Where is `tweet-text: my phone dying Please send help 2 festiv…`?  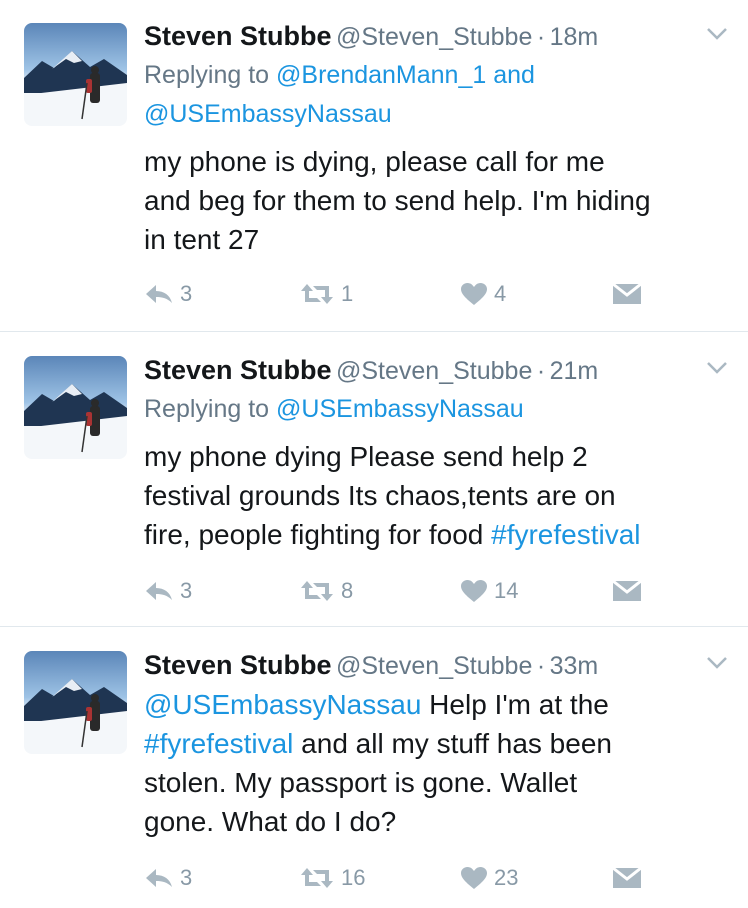 tweet-text: my phone dying Please send help 2 festiv… is located at coordinates (436, 495).